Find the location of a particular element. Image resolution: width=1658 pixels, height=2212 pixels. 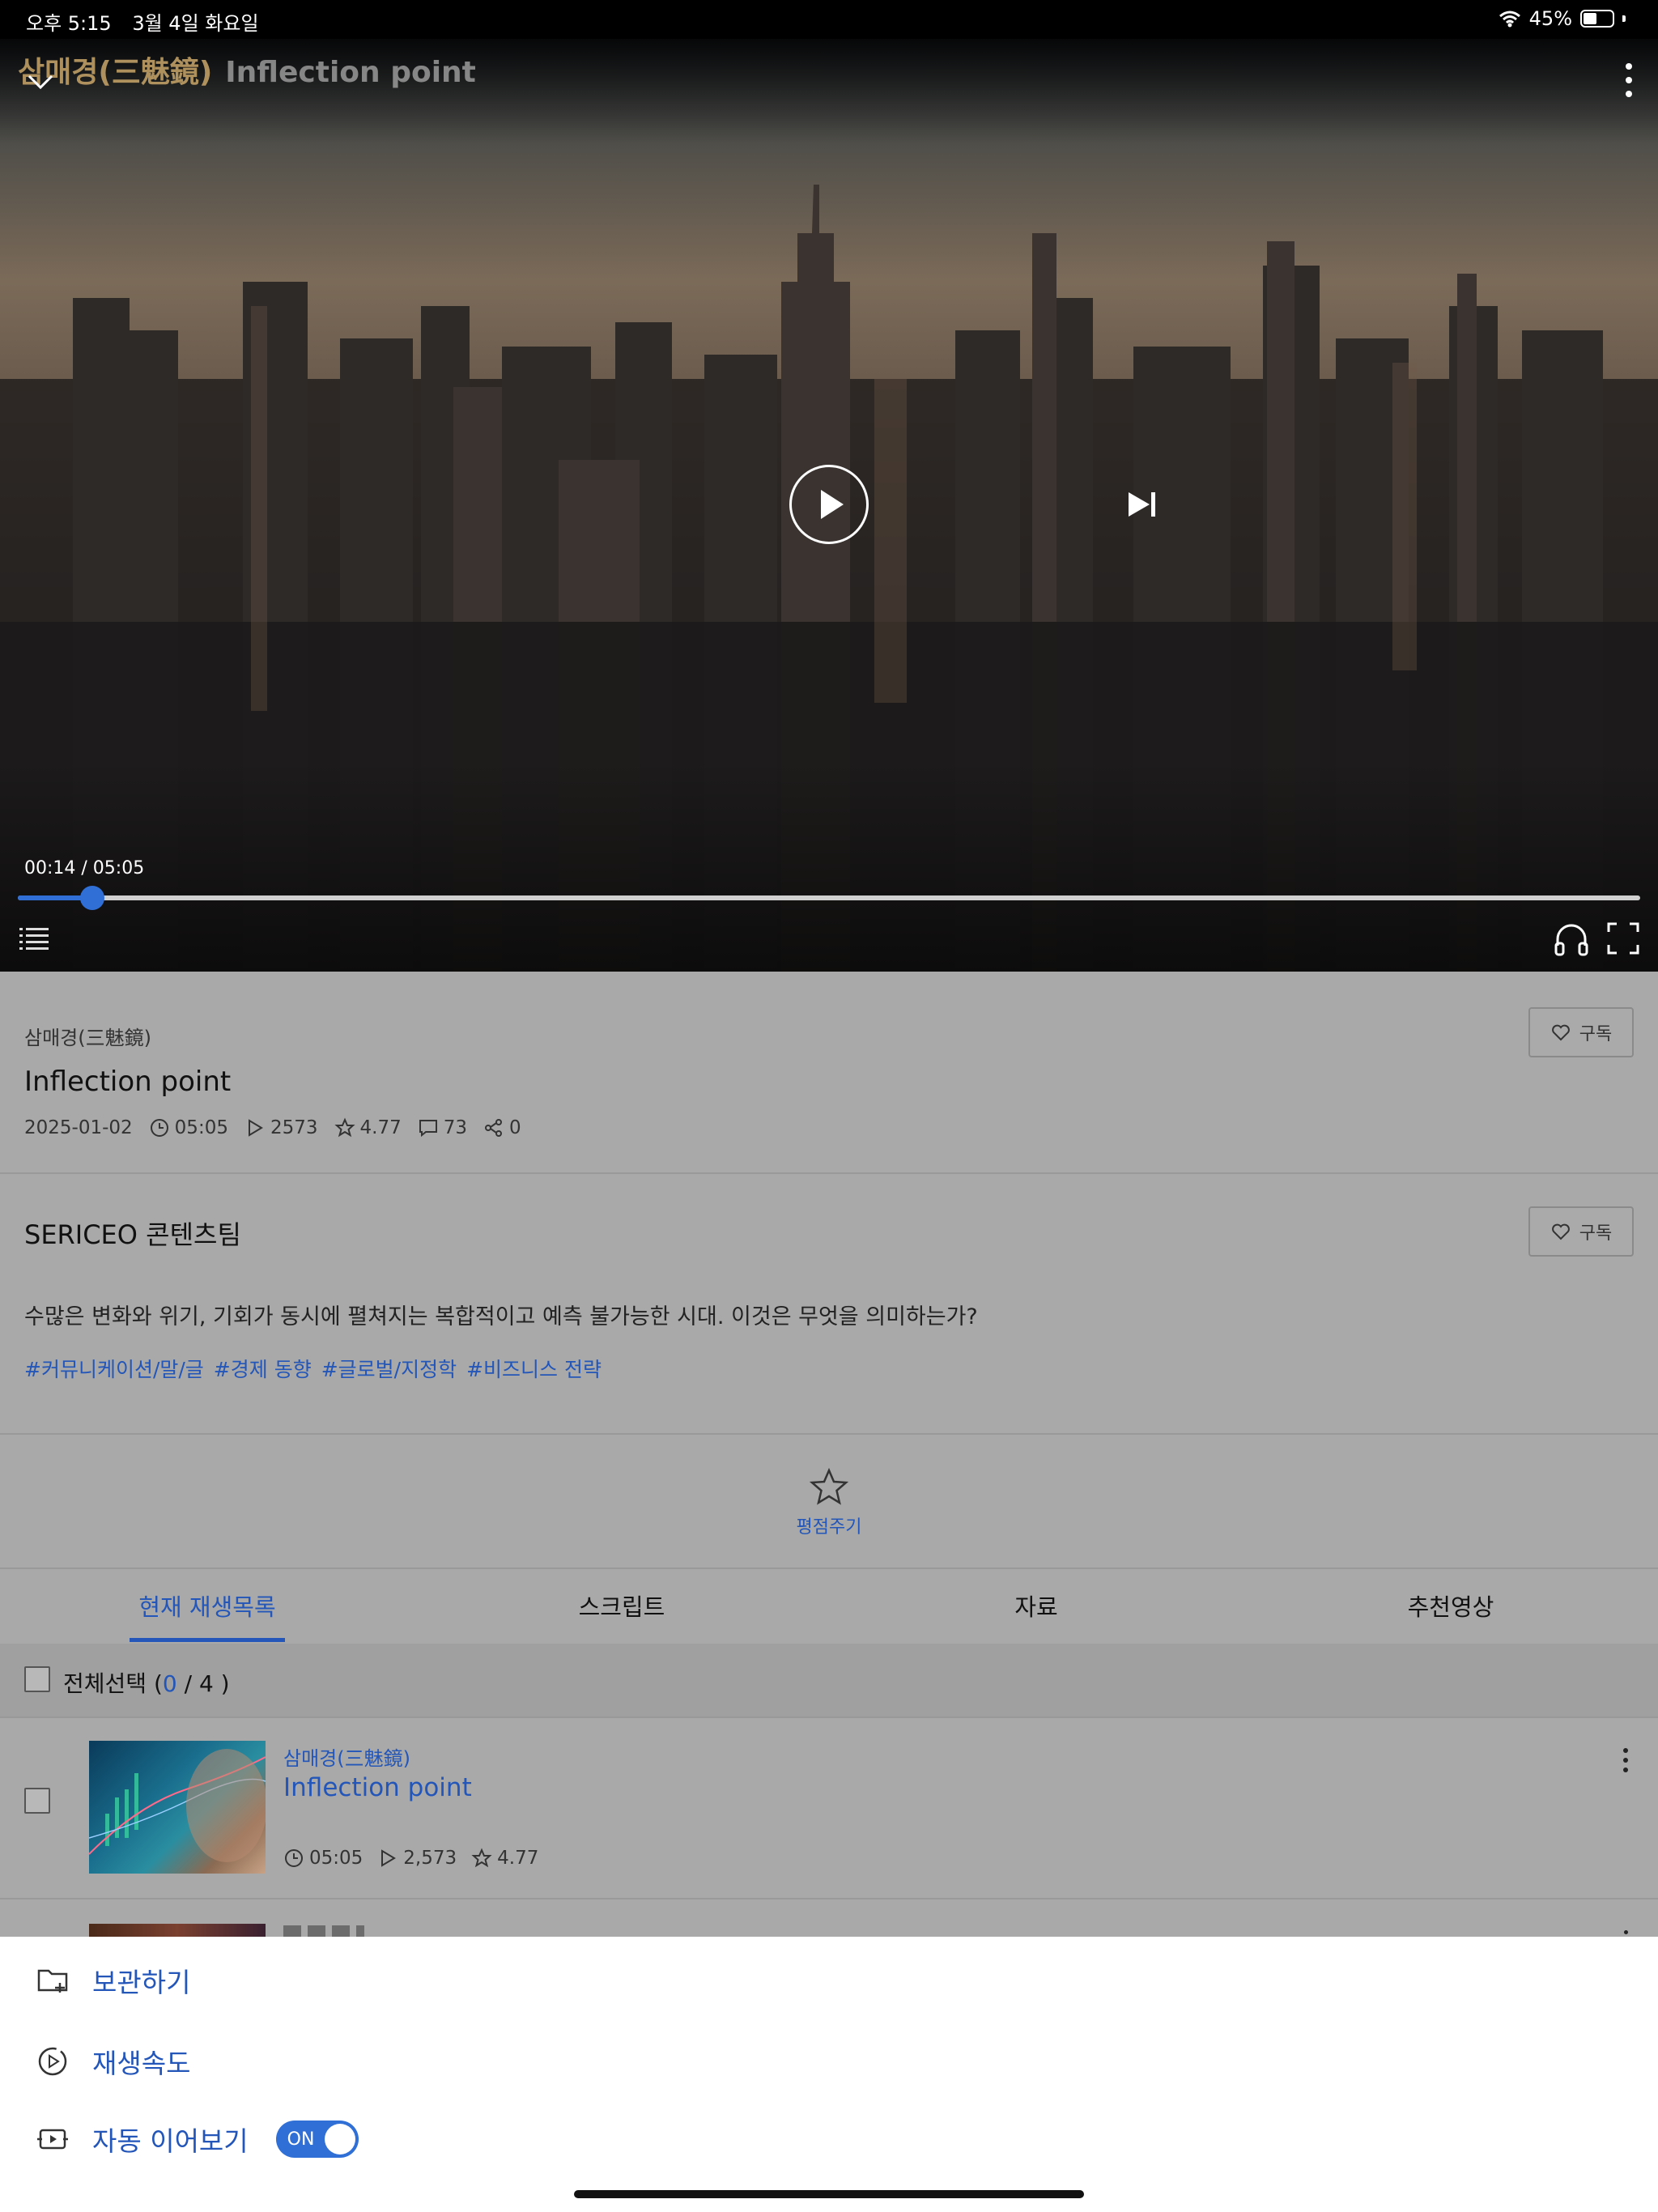

author-name: SERICEO 콘텐츠팀 is located at coordinates (132, 1235).